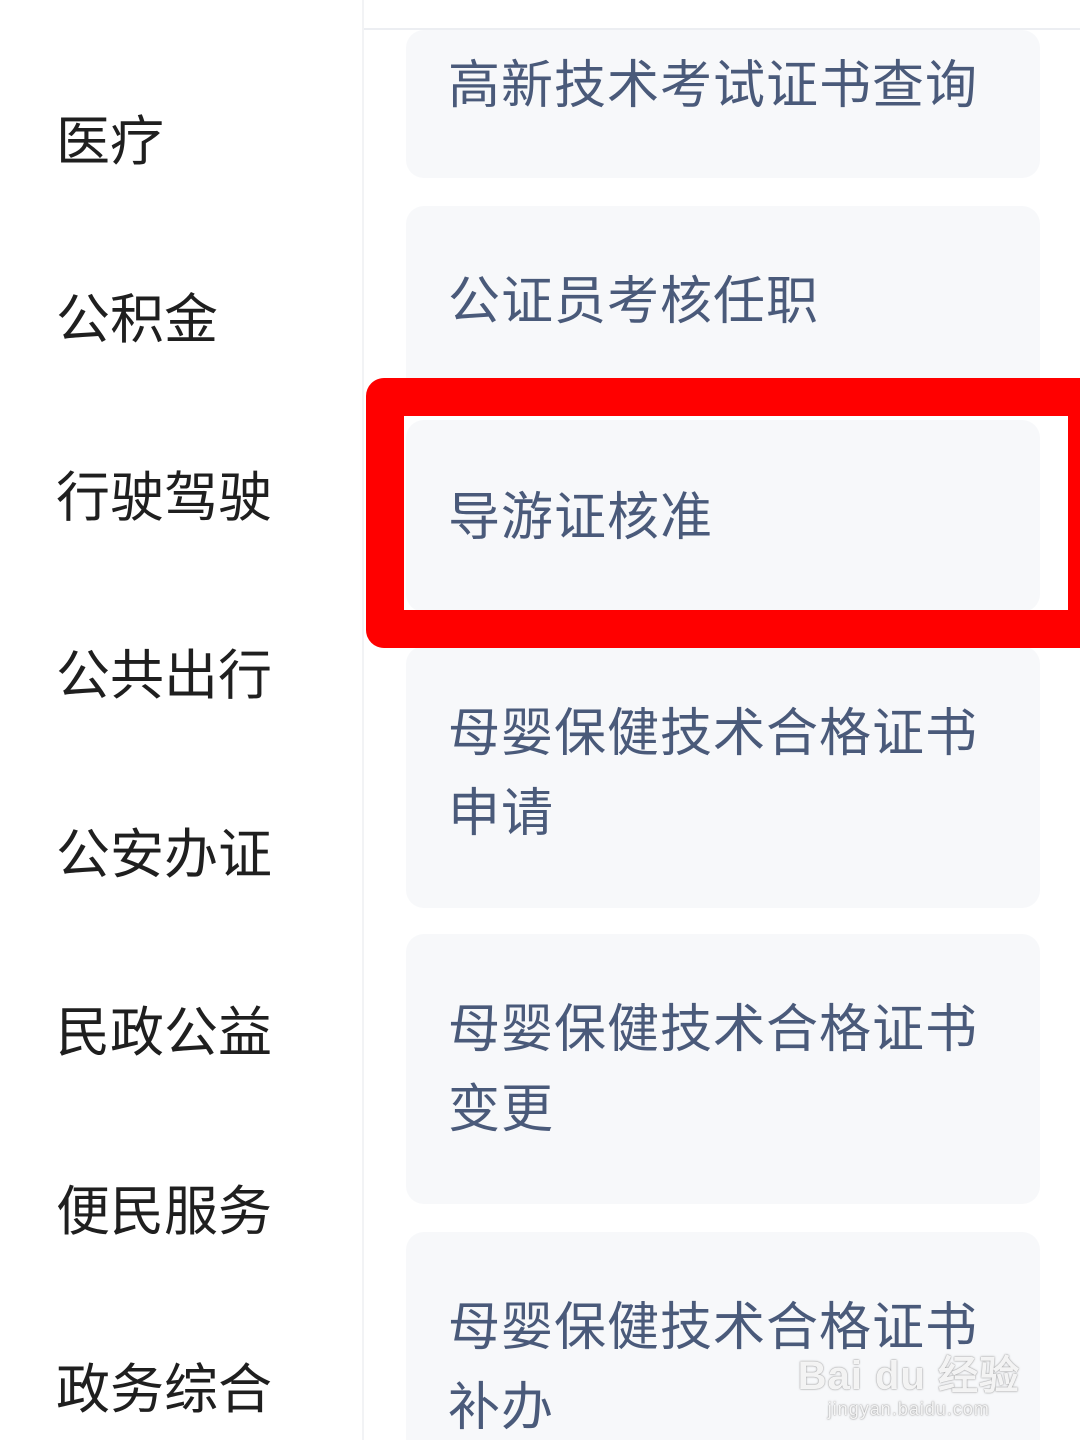 The height and width of the screenshot is (1440, 1080). I want to click on sidebar-item-housing-fund: 公积金, so click(137, 320).